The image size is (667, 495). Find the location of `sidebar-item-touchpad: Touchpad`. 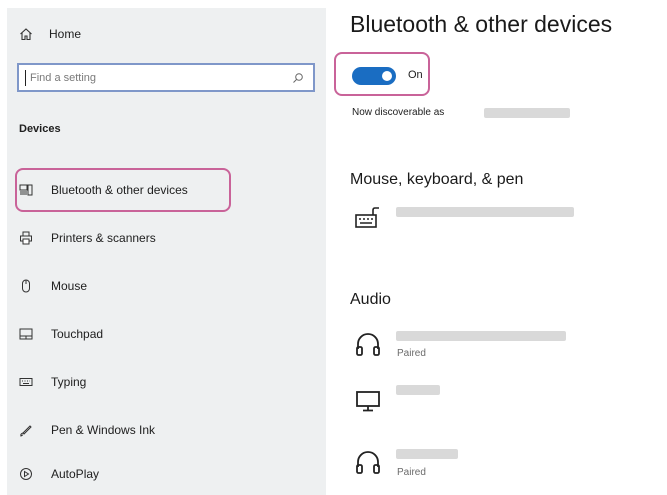

sidebar-item-touchpad: Touchpad is located at coordinates (60, 334).